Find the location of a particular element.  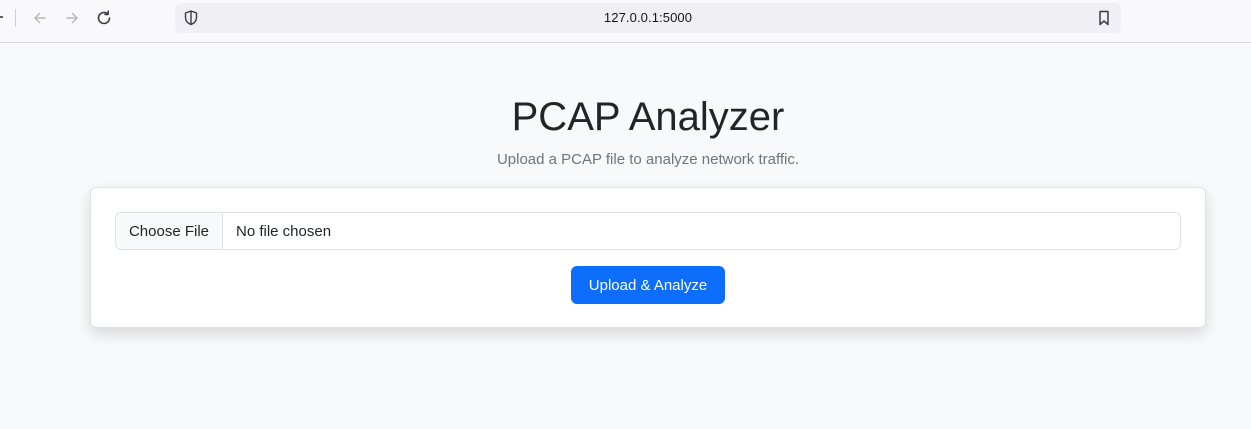

browser-toolbar: 127.0.0.1:5000 is located at coordinates (625, 21).